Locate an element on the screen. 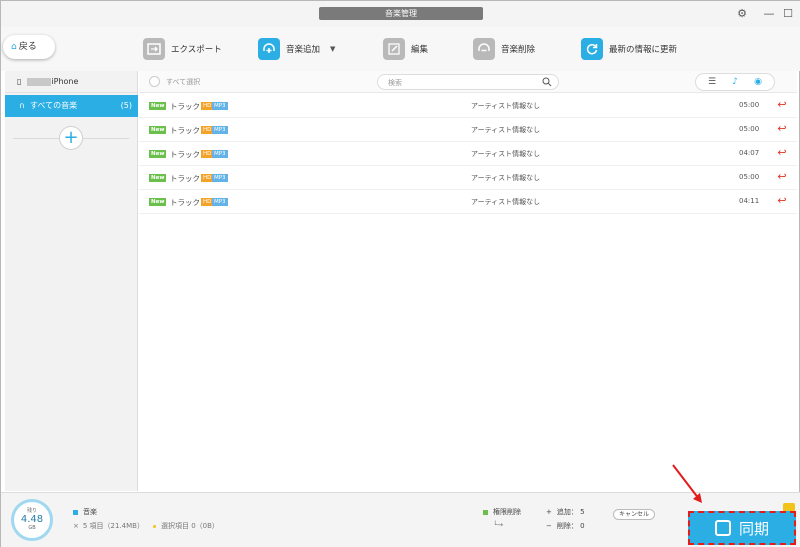  select-all-label: すべて選択 is located at coordinates (183, 81).